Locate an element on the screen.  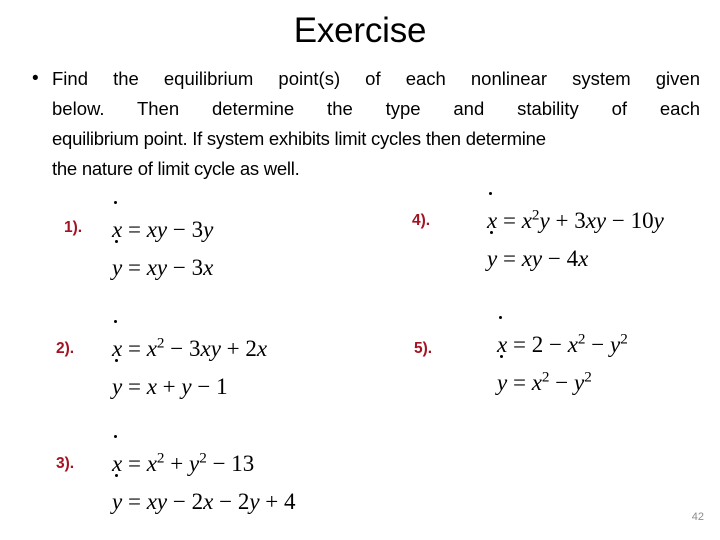
exercise-4-xdot: x = x2y + 3xy − 10y is located at coordinates (575, 214).